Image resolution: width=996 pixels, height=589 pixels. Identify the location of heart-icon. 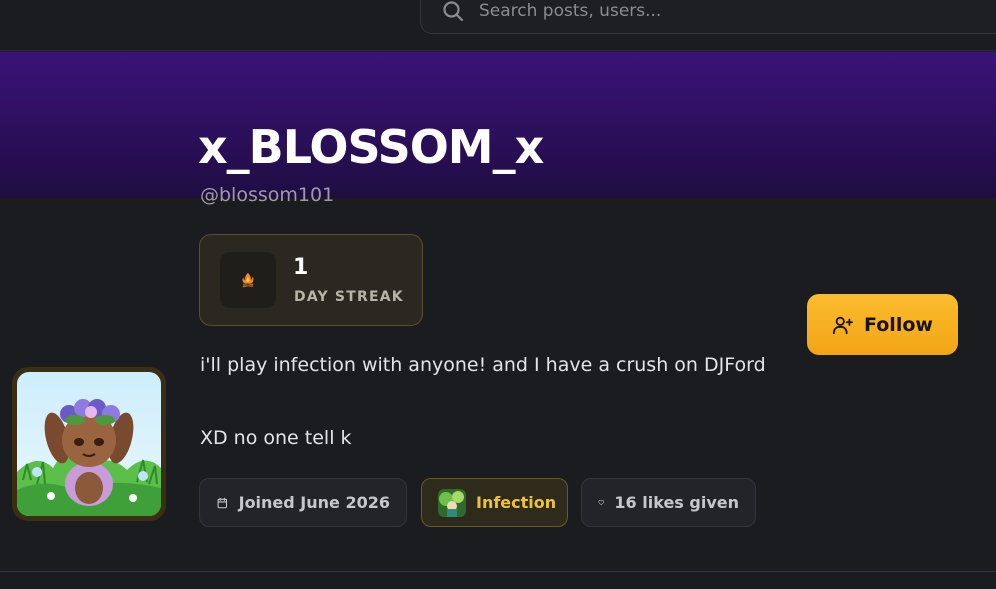
(601, 502).